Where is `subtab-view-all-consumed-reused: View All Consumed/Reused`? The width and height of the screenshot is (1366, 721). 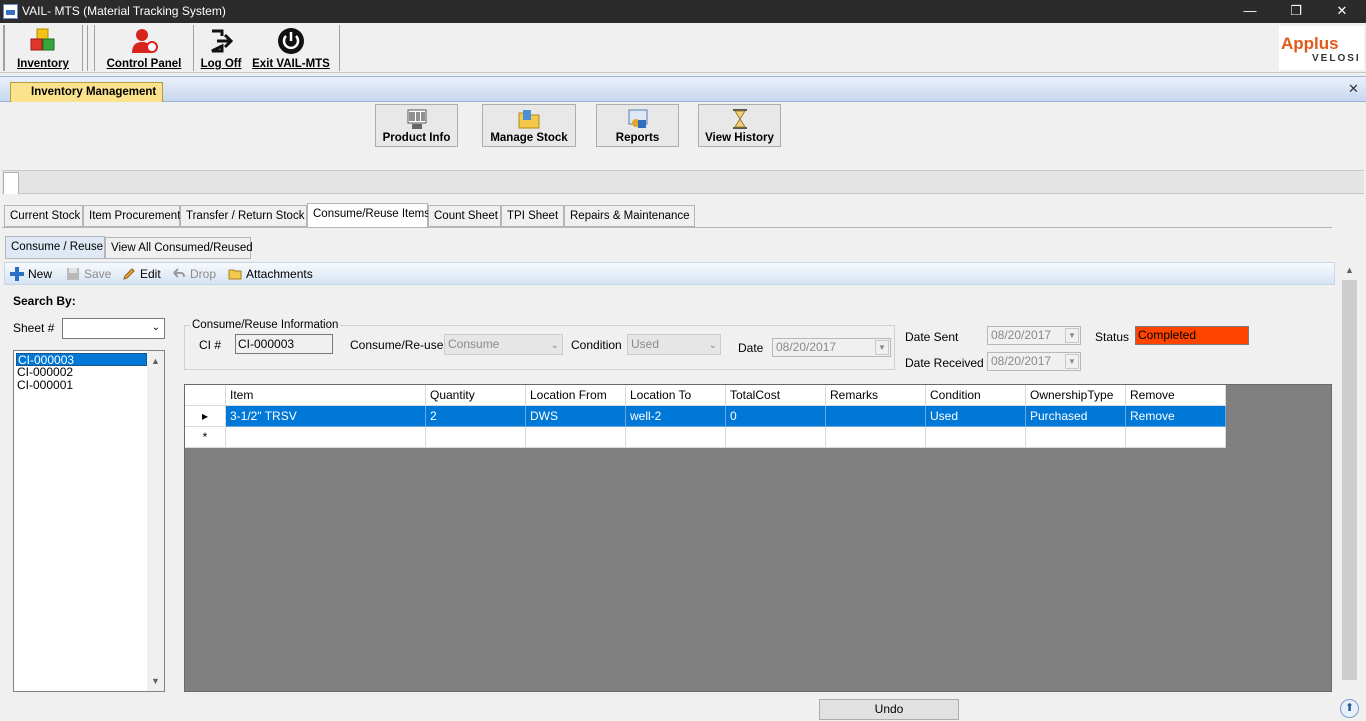
subtab-view-all-consumed-reused: View All Consumed/Reused is located at coordinates (179, 248).